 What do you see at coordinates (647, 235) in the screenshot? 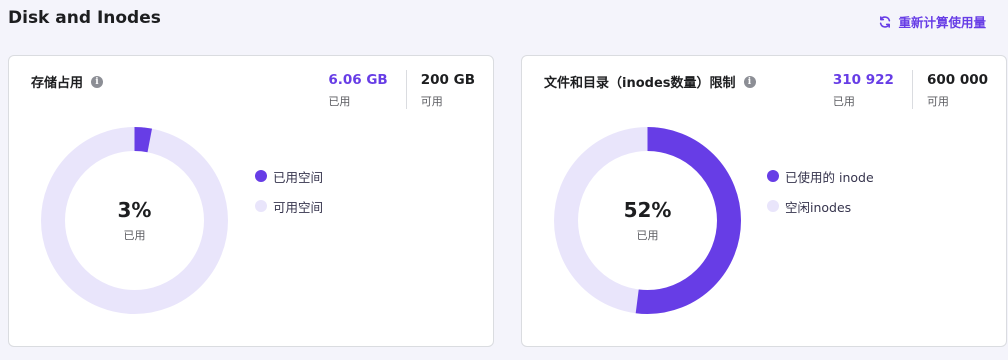
I see `inodes-percent-label: 已用` at bounding box center [647, 235].